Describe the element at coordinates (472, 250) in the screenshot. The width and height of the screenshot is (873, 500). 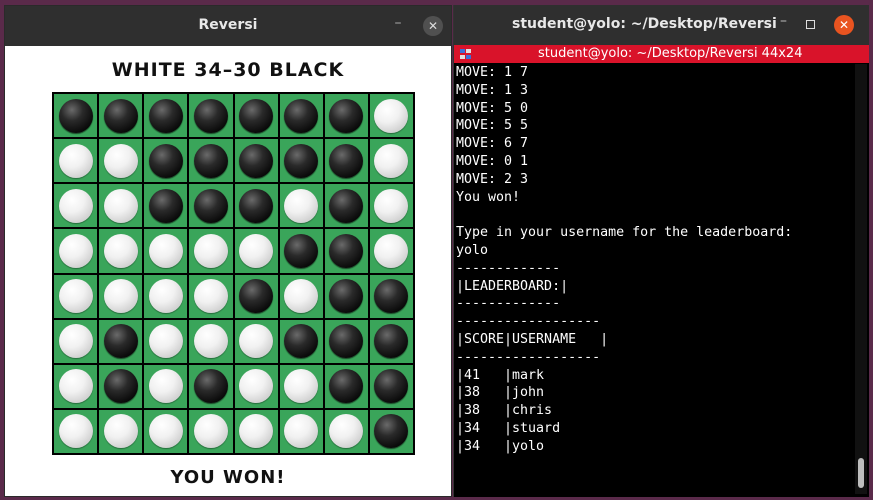
I see `terminal-line: yolo` at that location.